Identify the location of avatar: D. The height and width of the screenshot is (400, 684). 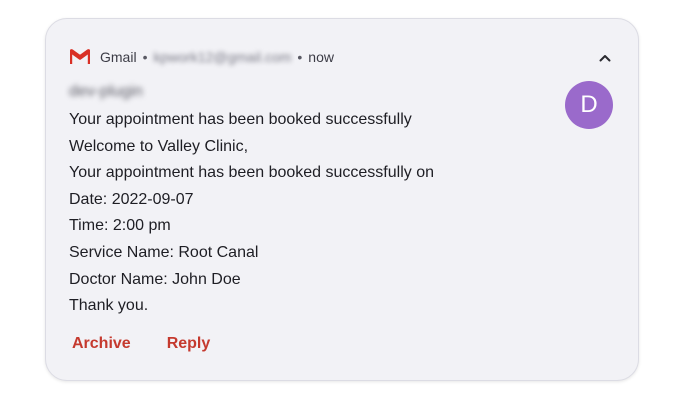
(589, 105).